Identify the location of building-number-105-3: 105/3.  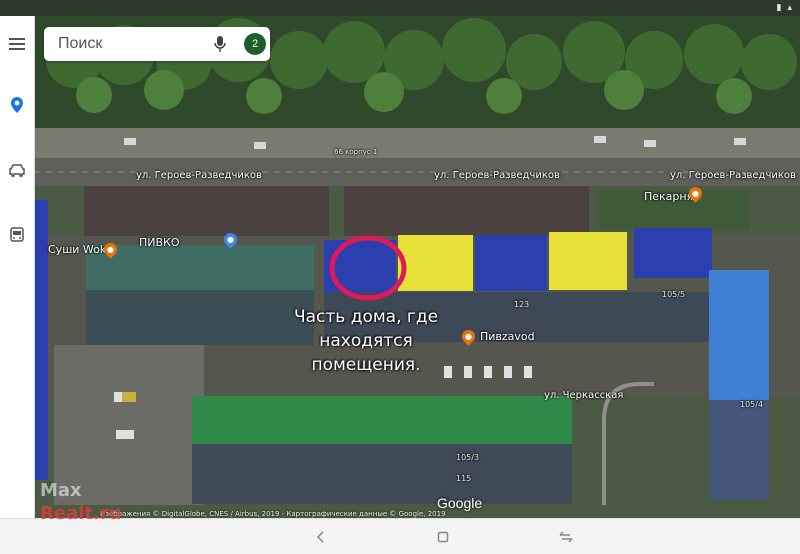
(468, 457).